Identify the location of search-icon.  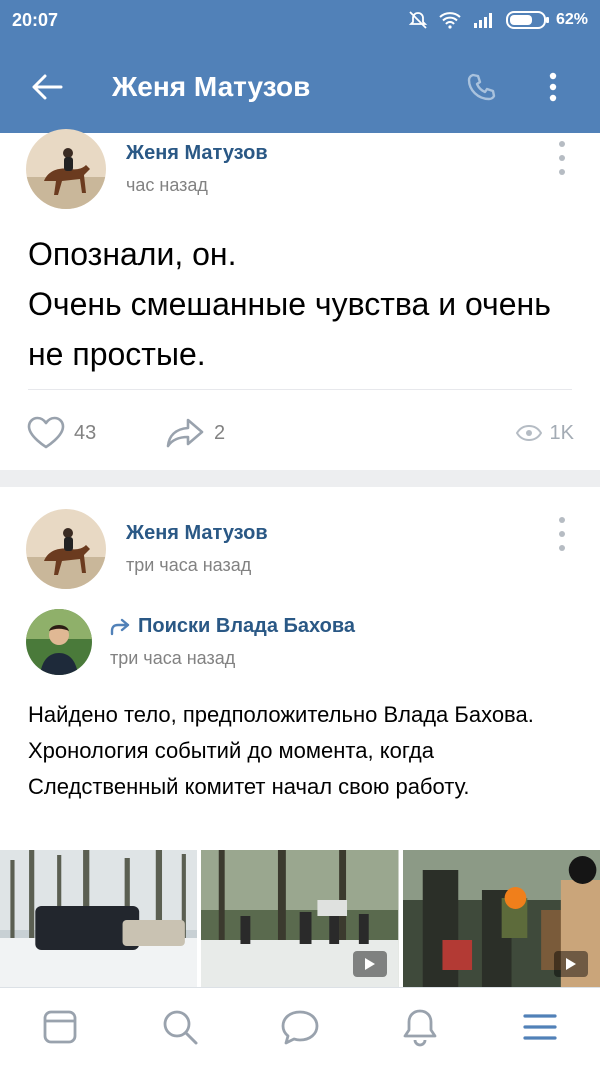
(180, 1027).